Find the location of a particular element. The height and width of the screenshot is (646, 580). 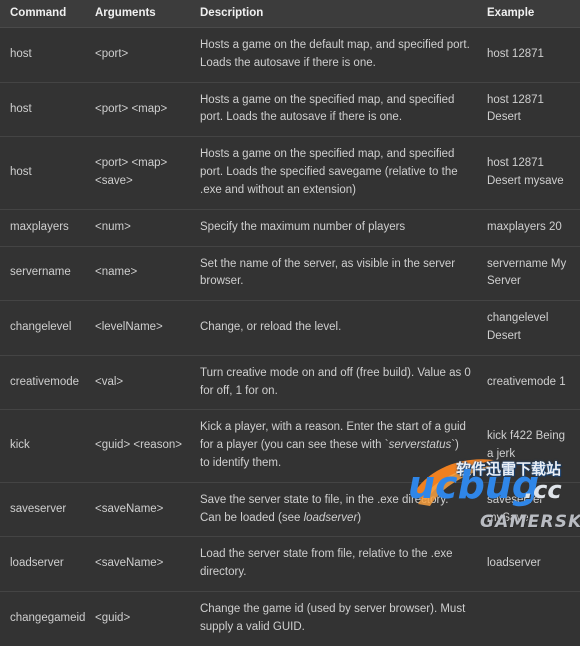

table-header: Command Arguments Description Example is located at coordinates (290, 14).